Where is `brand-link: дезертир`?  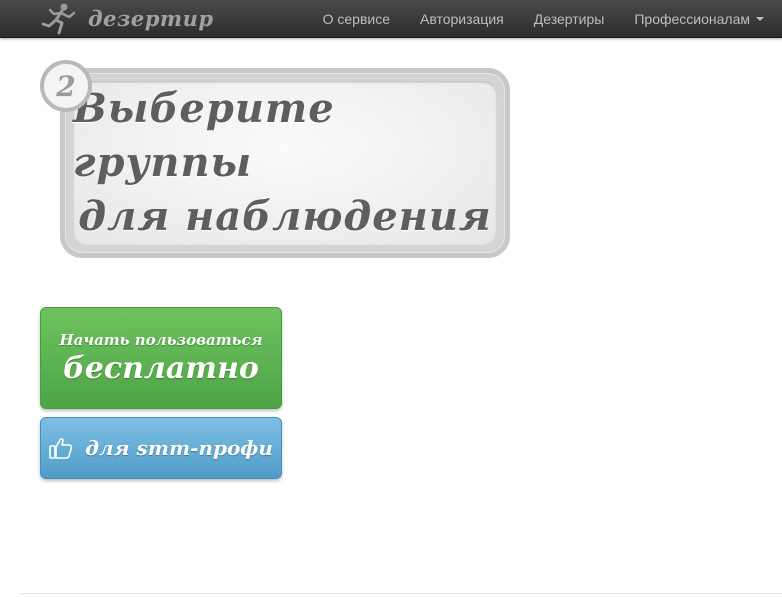
brand-link: дезертир is located at coordinates (127, 18).